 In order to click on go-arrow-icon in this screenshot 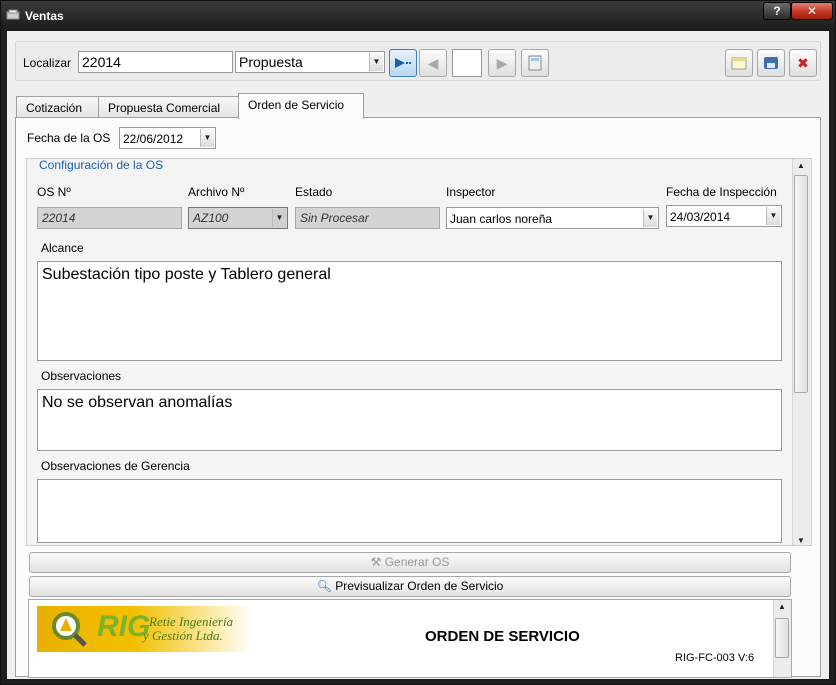, I will do `click(403, 63)`.